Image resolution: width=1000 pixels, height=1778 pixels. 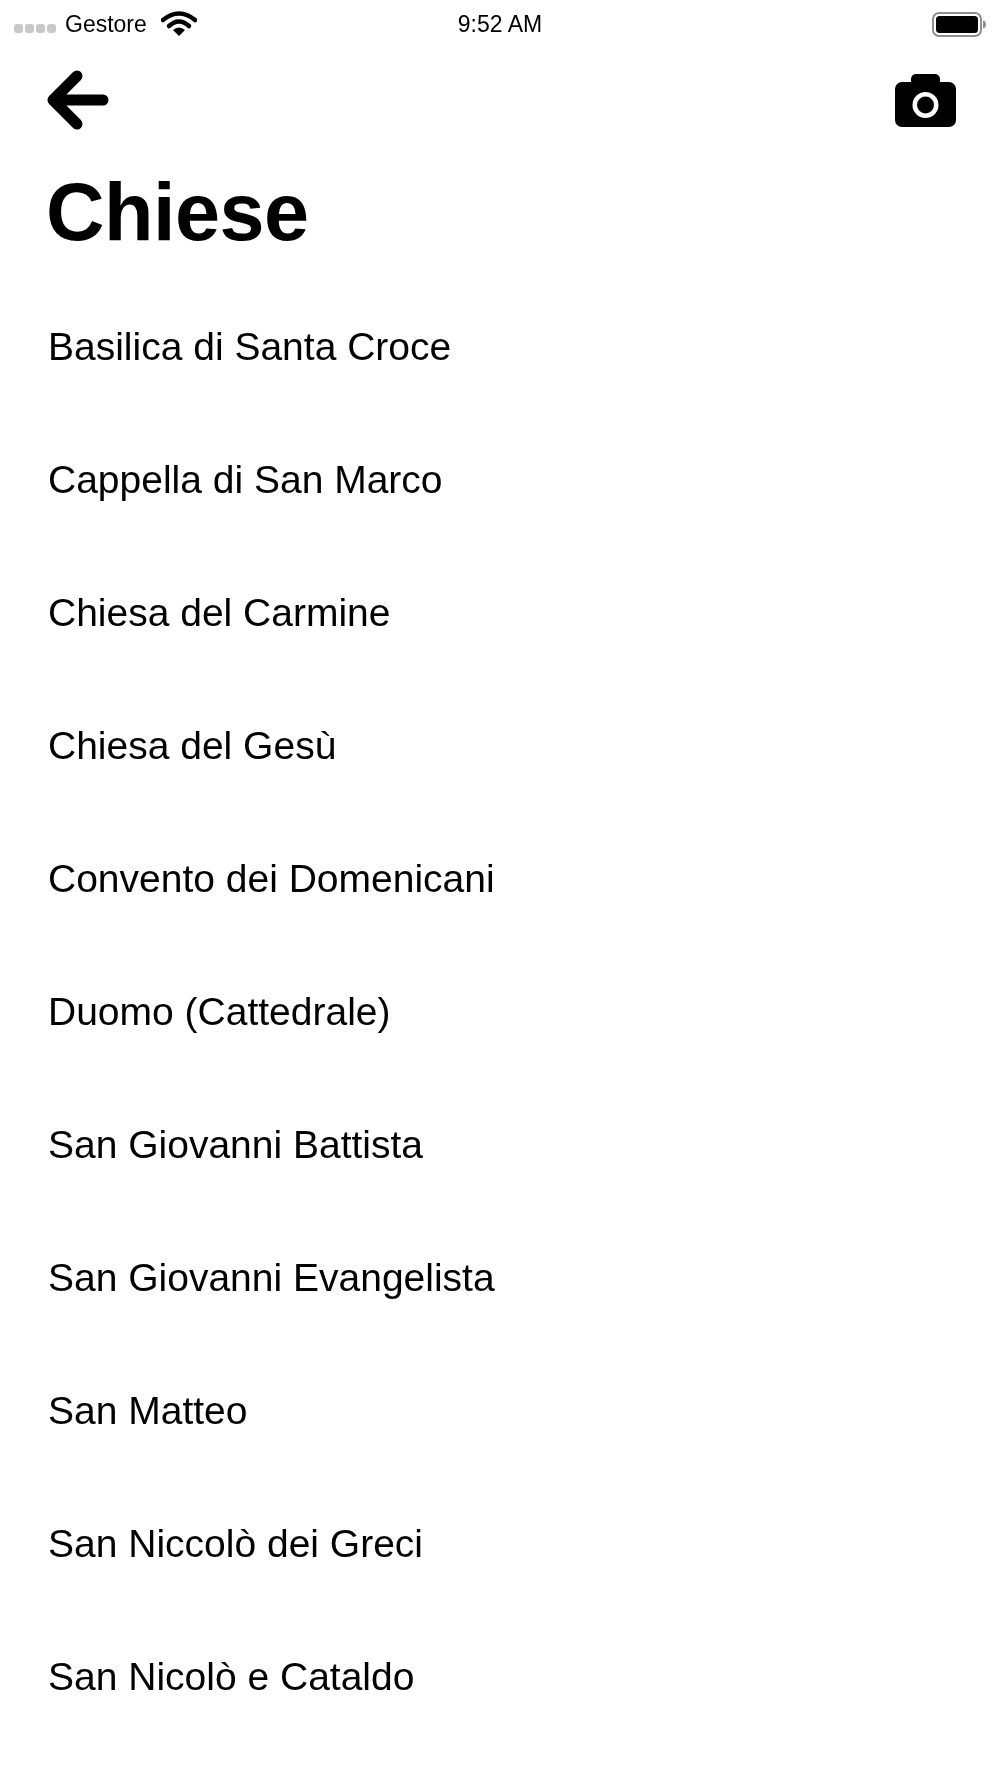 What do you see at coordinates (236, 1144) in the screenshot?
I see `list-item: San Giovanni Battista` at bounding box center [236, 1144].